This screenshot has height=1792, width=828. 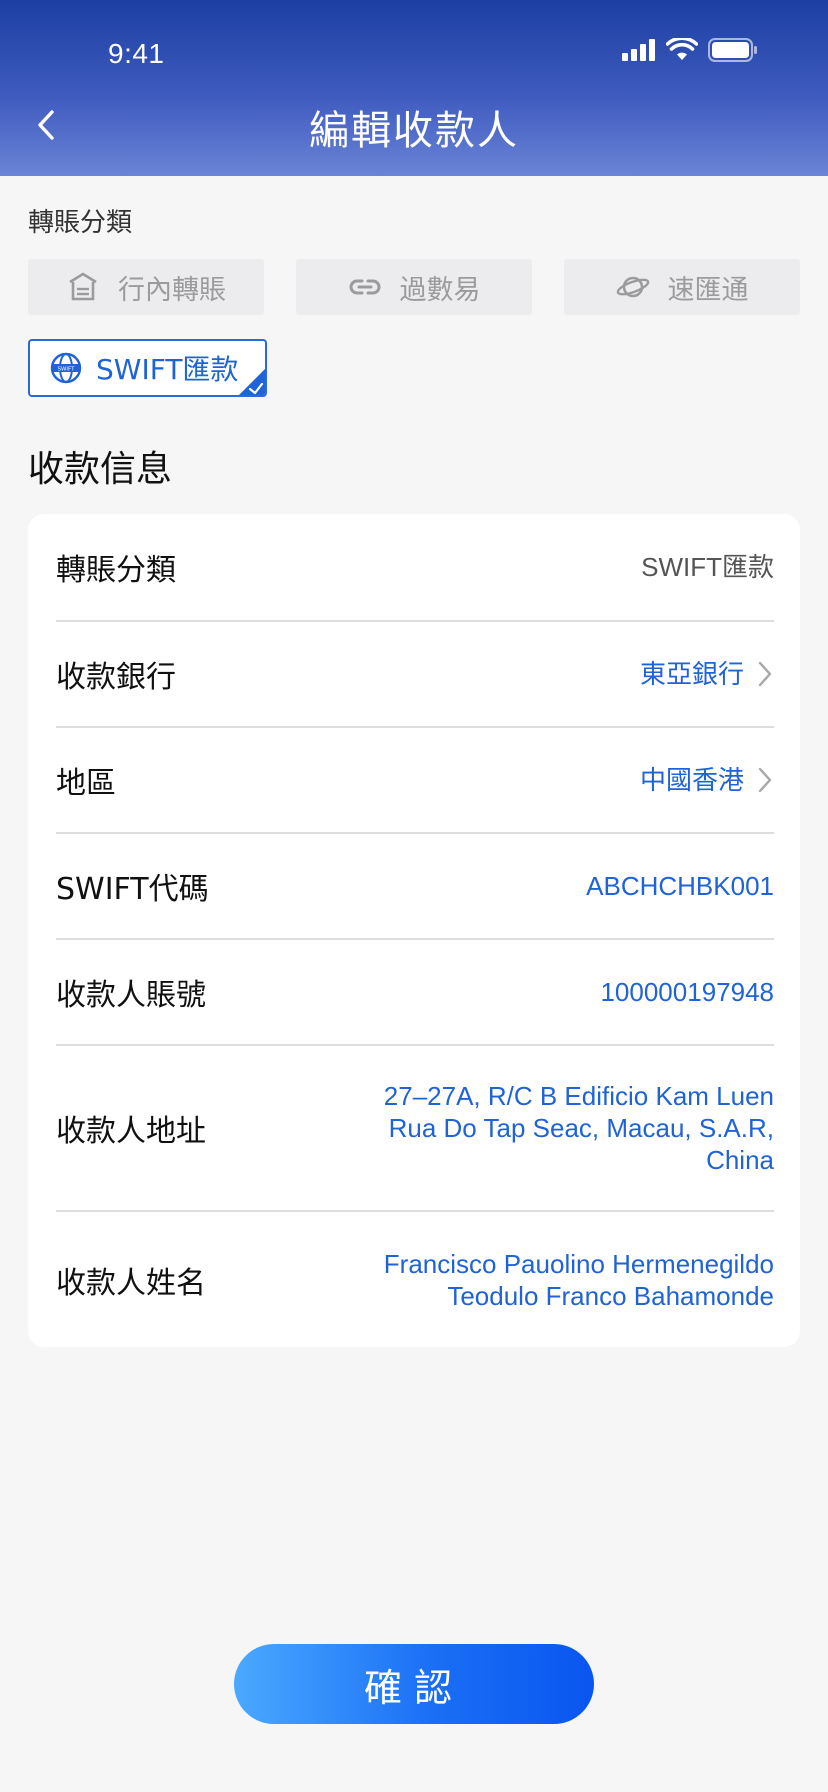 What do you see at coordinates (691, 780) in the screenshot?
I see `region-value: 中國香港` at bounding box center [691, 780].